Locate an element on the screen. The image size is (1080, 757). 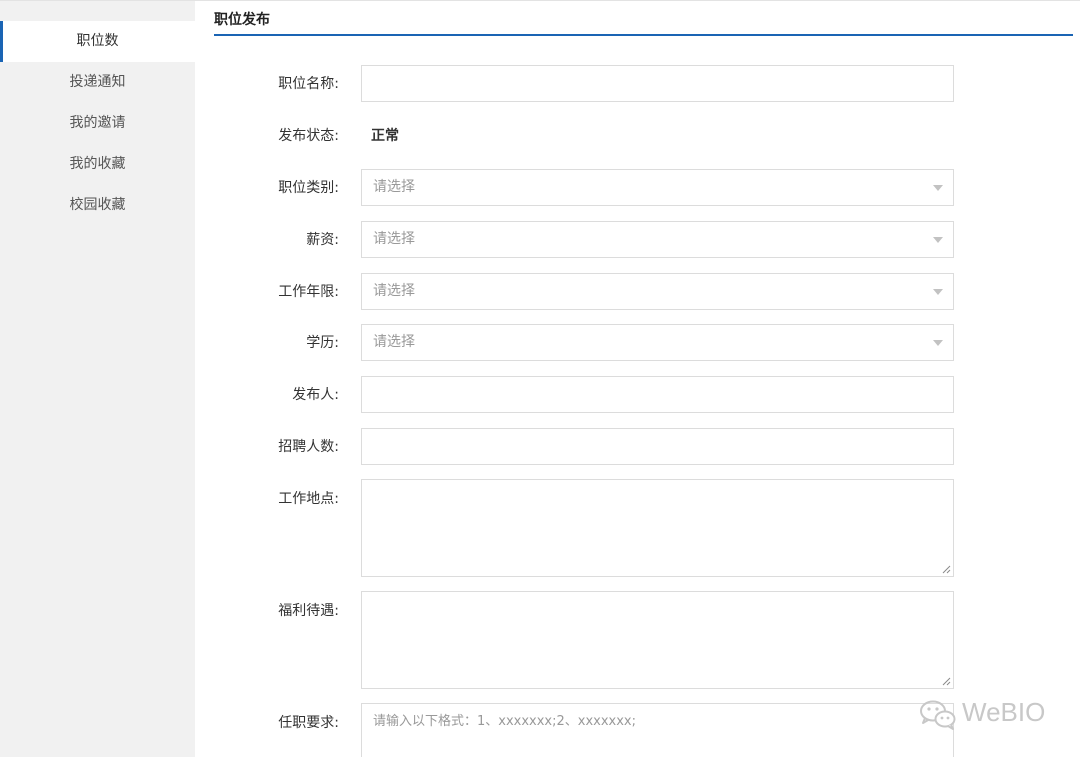
benefits-label: 福利待遇: is located at coordinates (308, 611).